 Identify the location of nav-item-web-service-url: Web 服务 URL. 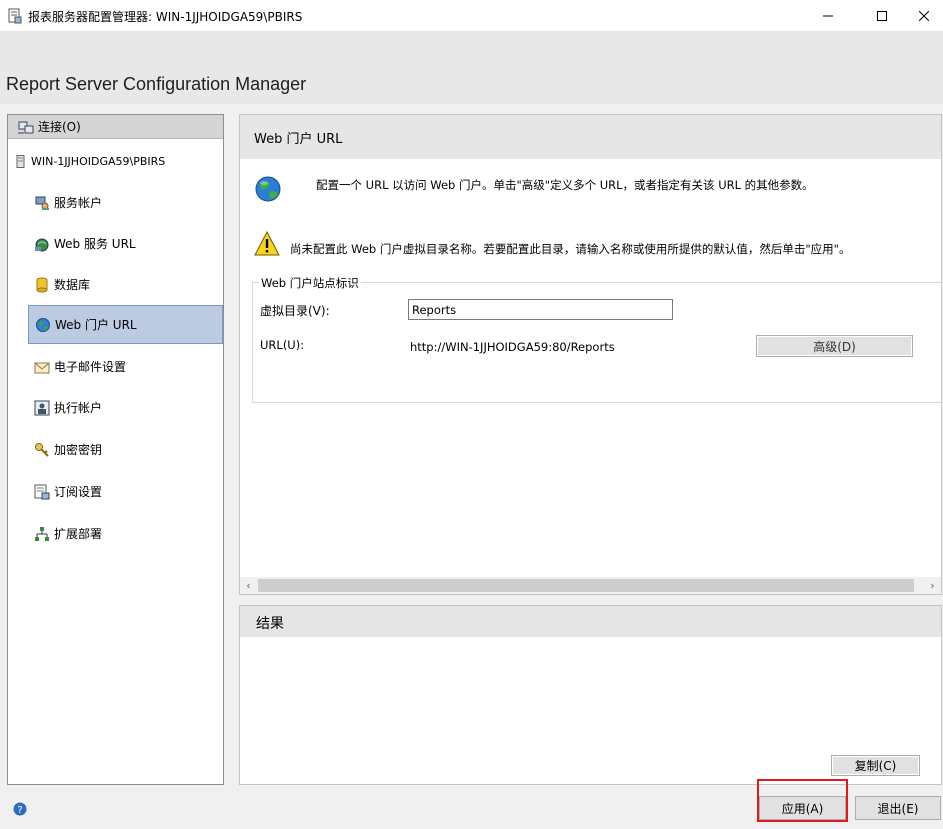
(125, 243).